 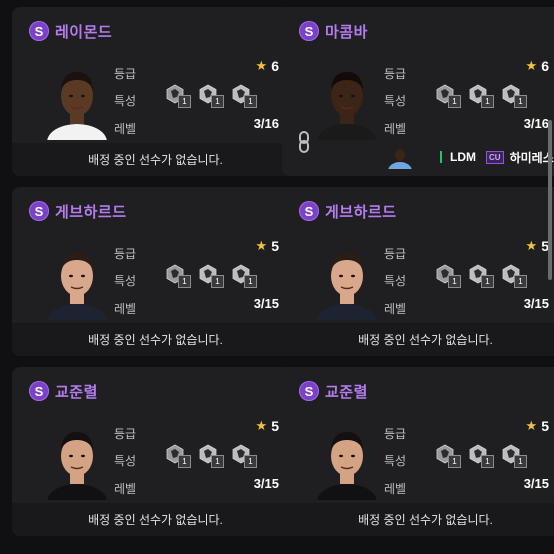 I want to click on position-indicator, so click(x=441, y=157).